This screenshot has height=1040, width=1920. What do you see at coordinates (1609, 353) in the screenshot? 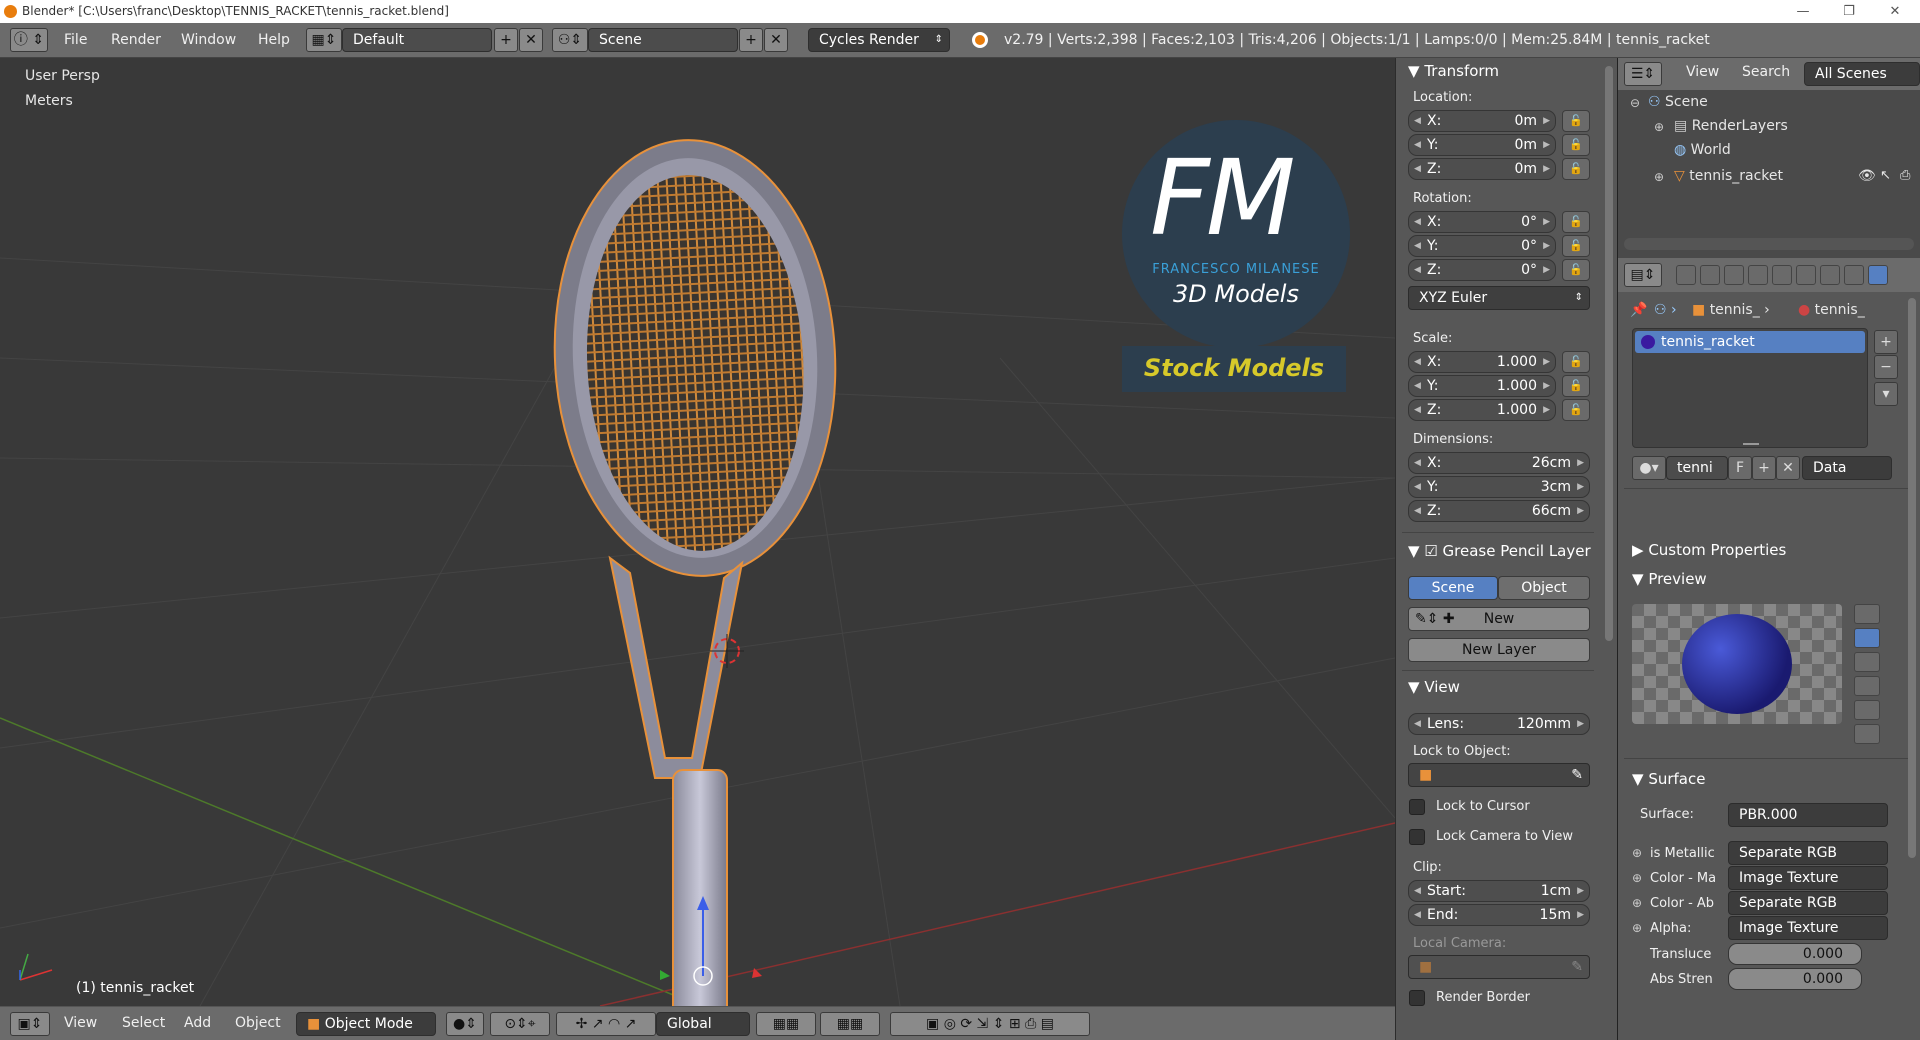
I see `shelf-scrollbar-thumb` at bounding box center [1609, 353].